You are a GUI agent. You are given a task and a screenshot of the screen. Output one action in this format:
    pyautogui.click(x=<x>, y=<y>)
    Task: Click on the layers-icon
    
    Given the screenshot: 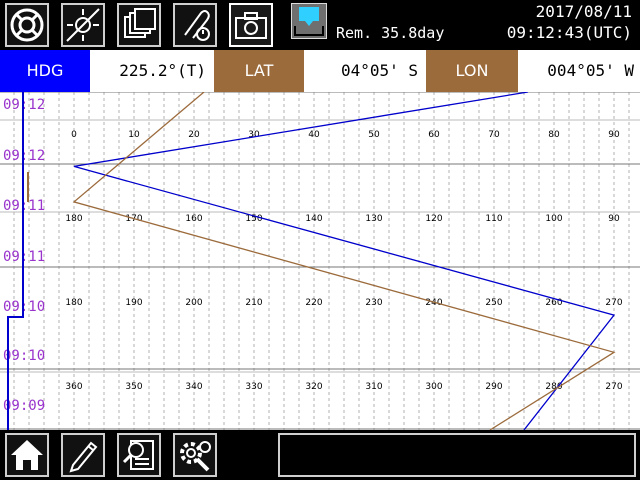 What is the action you would take?
    pyautogui.click(x=140, y=23)
    